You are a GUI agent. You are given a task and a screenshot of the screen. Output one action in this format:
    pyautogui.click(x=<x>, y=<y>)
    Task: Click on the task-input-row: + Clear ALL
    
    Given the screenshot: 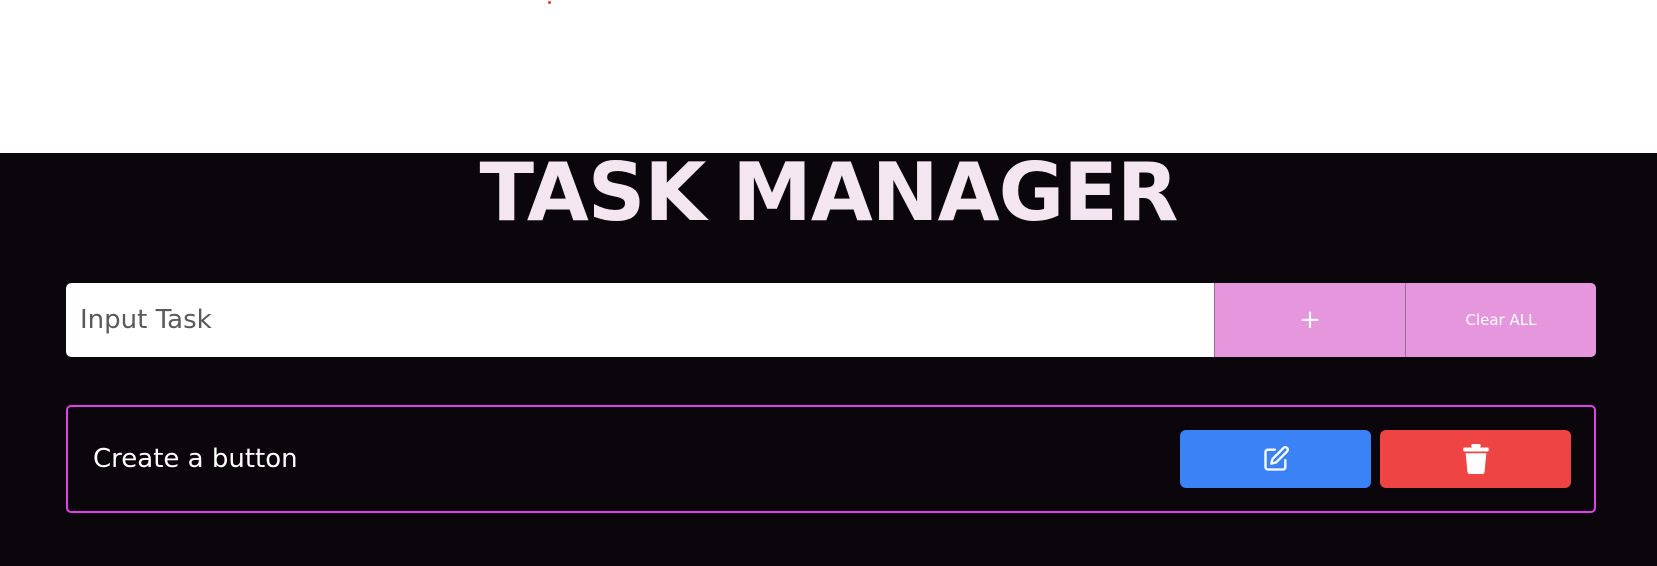 What is the action you would take?
    pyautogui.click(x=831, y=320)
    